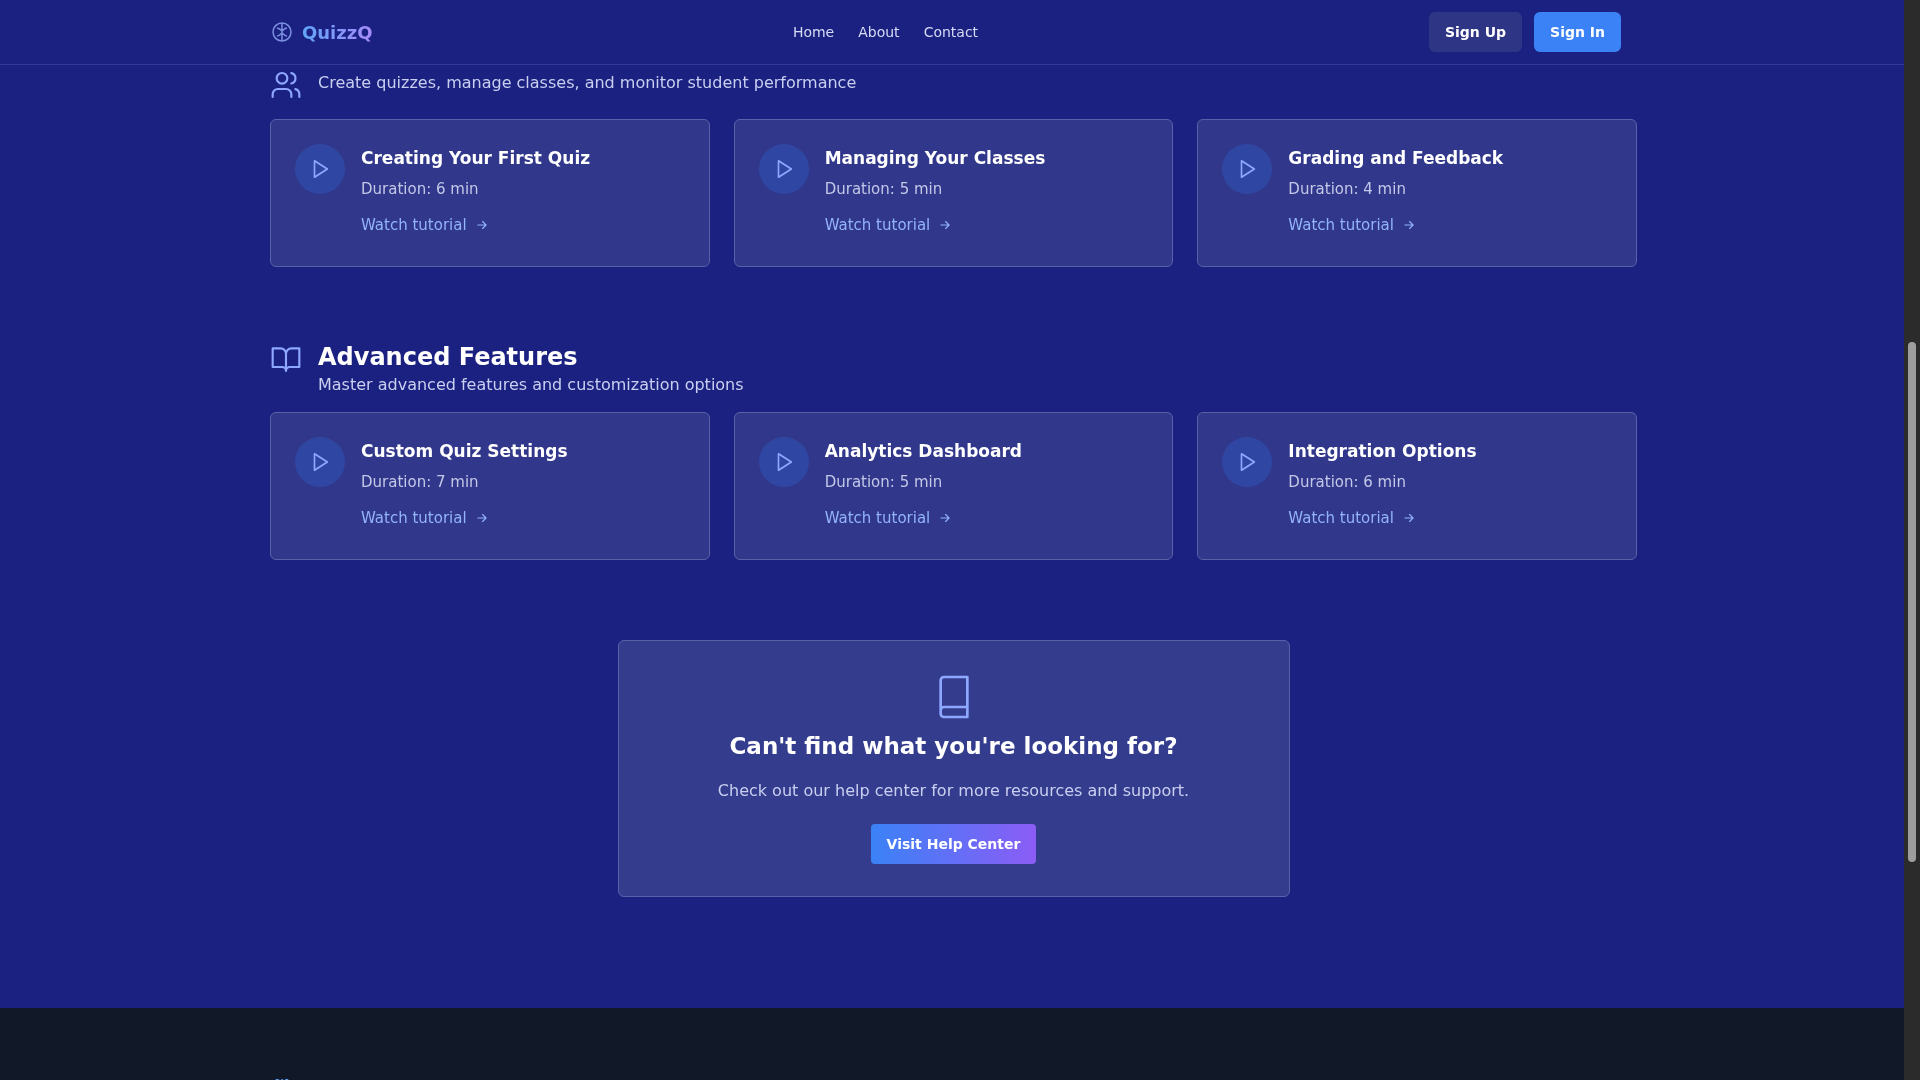 The width and height of the screenshot is (1920, 1080). Describe the element at coordinates (1396, 158) in the screenshot. I see `tutorial-title: Grading and Feedback` at that location.